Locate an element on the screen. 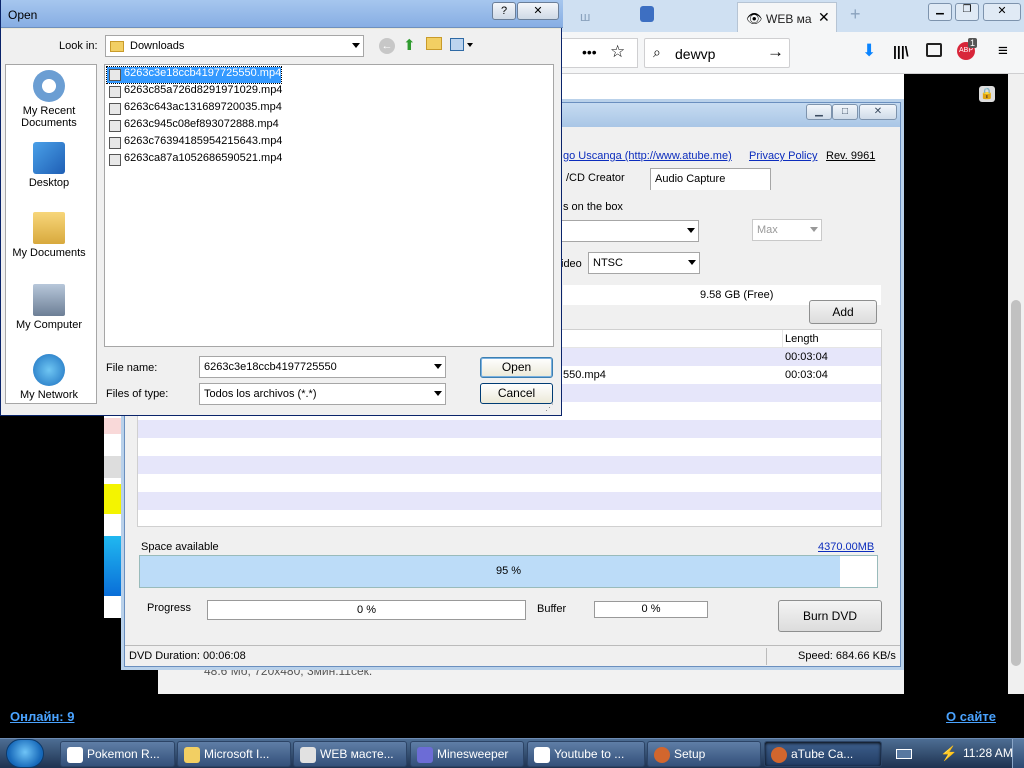 This screenshot has width=1024, height=768. taskbar-item-minesweeper: Minesweeper is located at coordinates (467, 754).